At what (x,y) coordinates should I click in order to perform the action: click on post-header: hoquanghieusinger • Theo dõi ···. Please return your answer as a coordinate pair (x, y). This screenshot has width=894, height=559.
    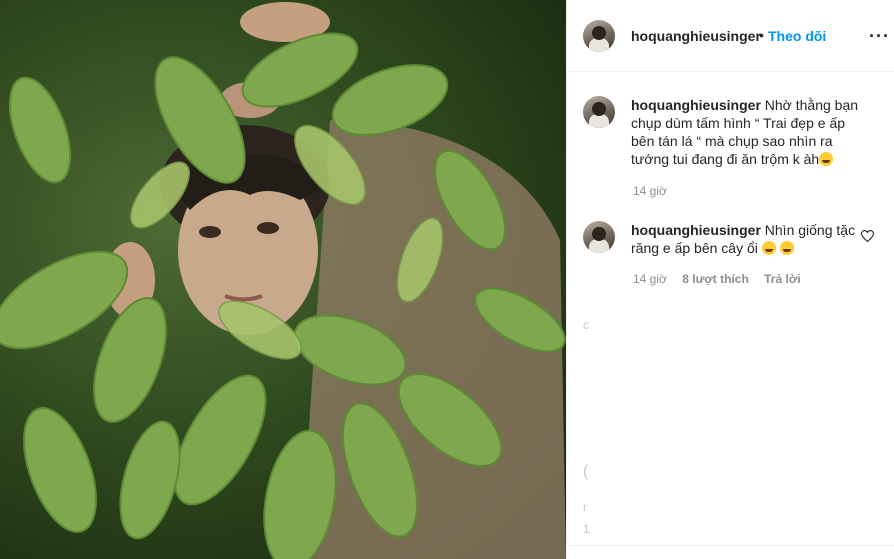
    Looking at the image, I should click on (730, 36).